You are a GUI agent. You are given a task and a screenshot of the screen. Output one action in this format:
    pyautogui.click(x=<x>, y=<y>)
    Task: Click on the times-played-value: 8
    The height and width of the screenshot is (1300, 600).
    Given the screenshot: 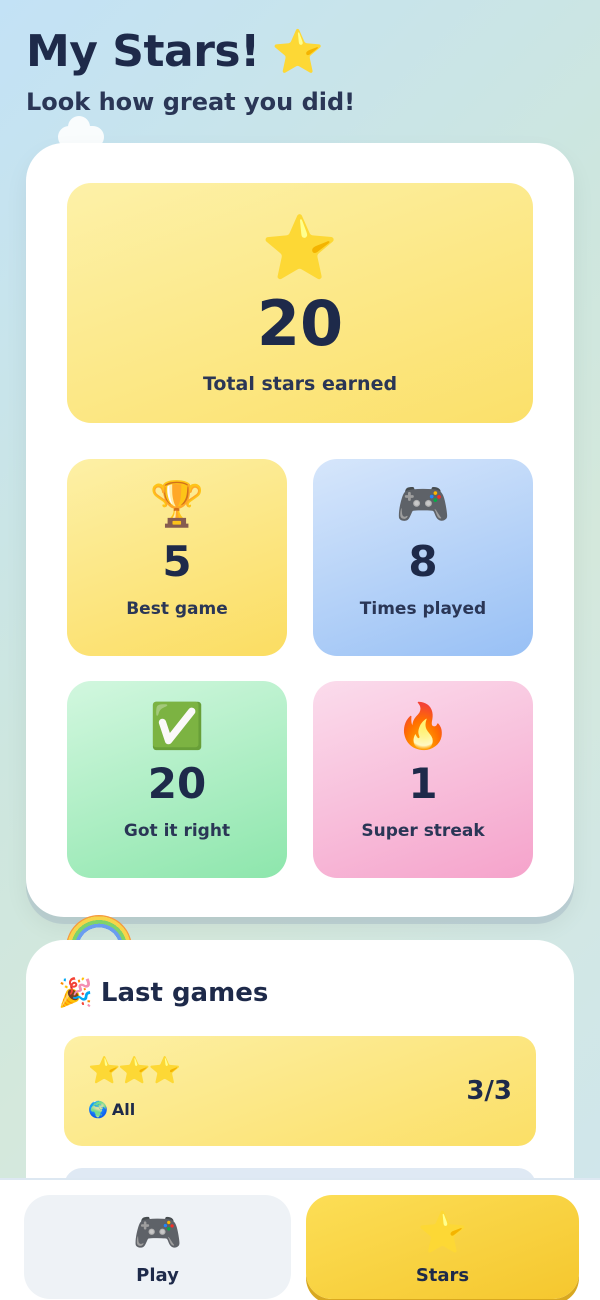 What is the action you would take?
    pyautogui.click(x=423, y=561)
    